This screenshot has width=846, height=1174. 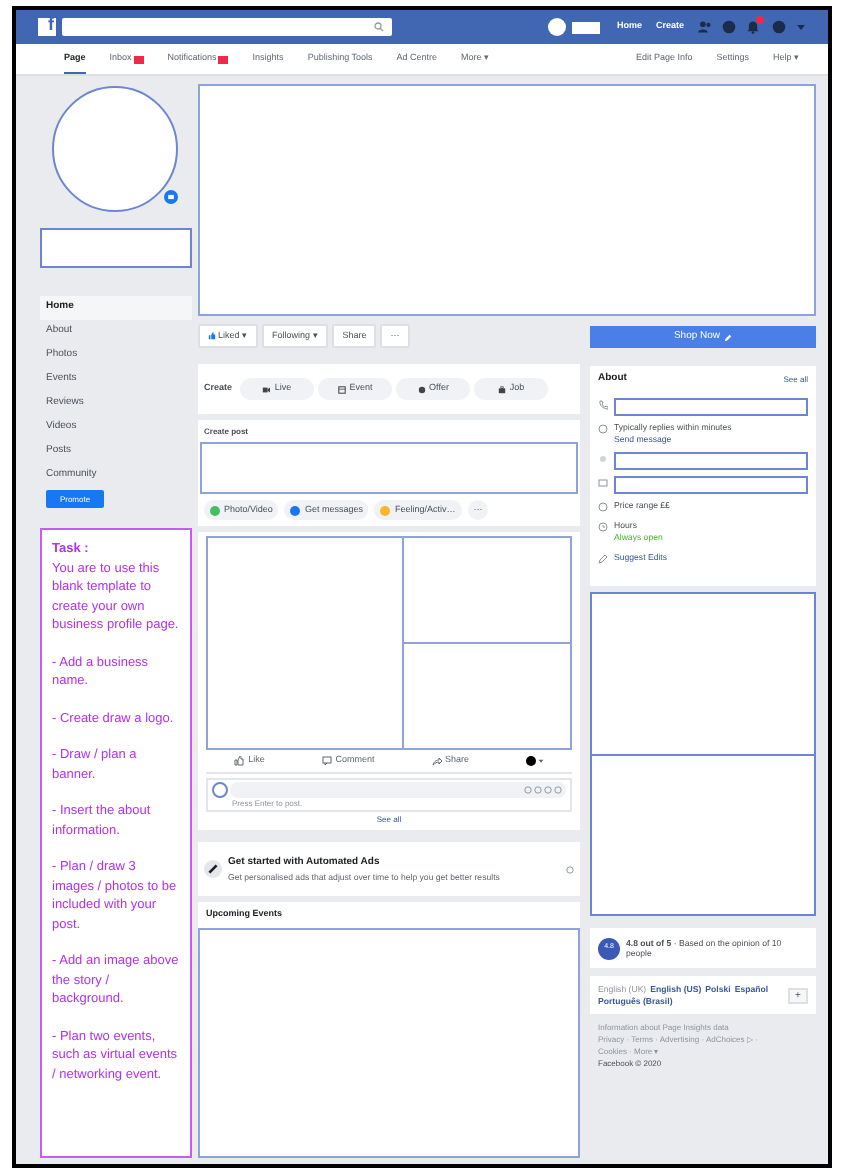 I want to click on calendar-icon, so click(x=341, y=389).